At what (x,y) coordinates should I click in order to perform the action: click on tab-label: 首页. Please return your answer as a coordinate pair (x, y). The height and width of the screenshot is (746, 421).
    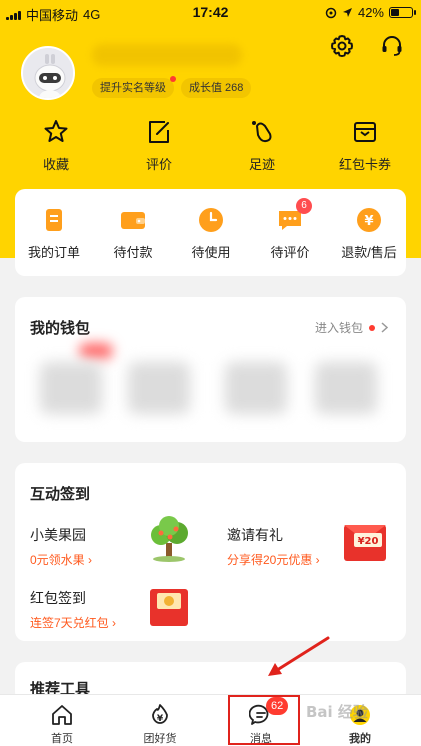
    Looking at the image, I should click on (62, 739).